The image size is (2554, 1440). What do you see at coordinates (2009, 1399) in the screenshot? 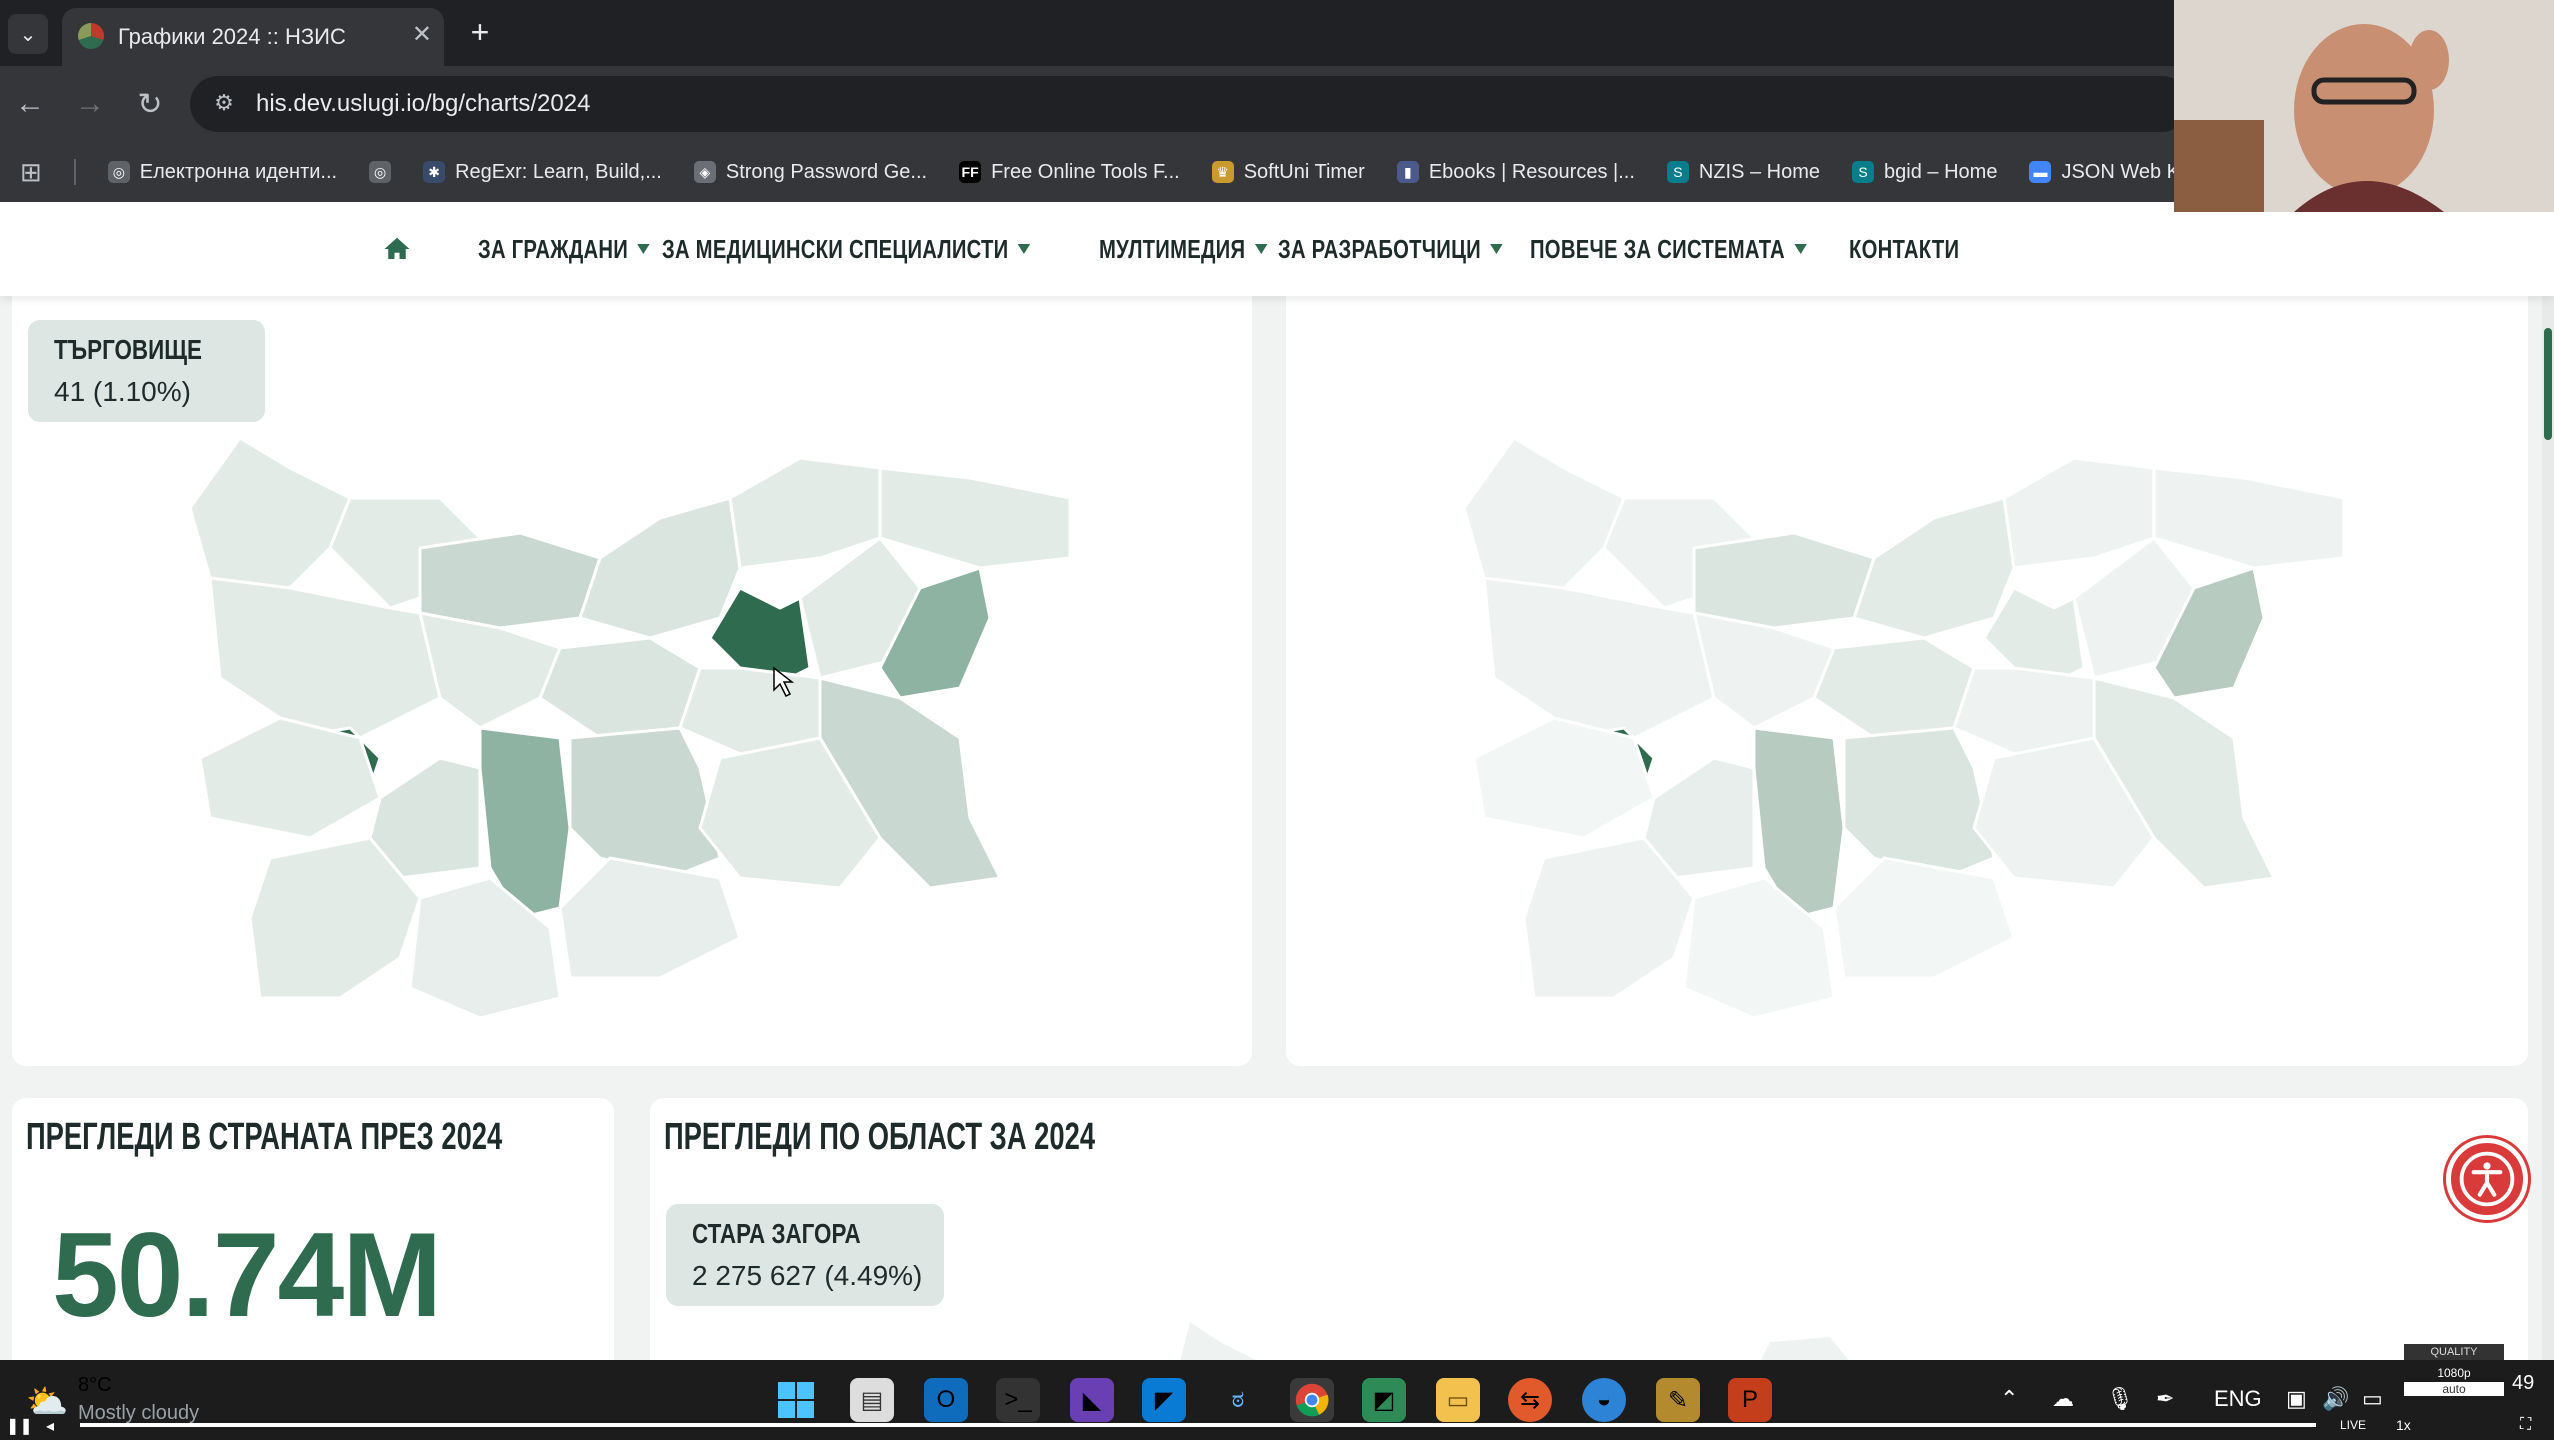
I see `chevron-up-icon: ⌃` at bounding box center [2009, 1399].